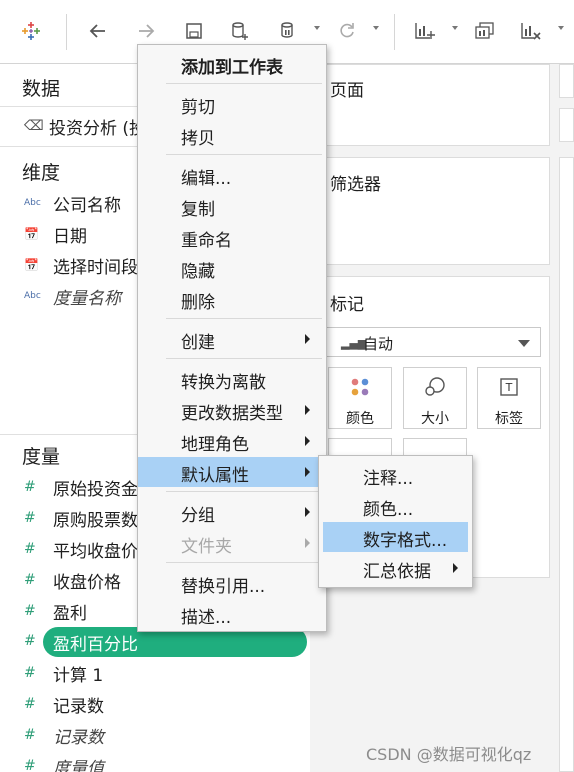 The image size is (574, 772). What do you see at coordinates (34, 126) in the screenshot?
I see `datasource-icon: ⌫` at bounding box center [34, 126].